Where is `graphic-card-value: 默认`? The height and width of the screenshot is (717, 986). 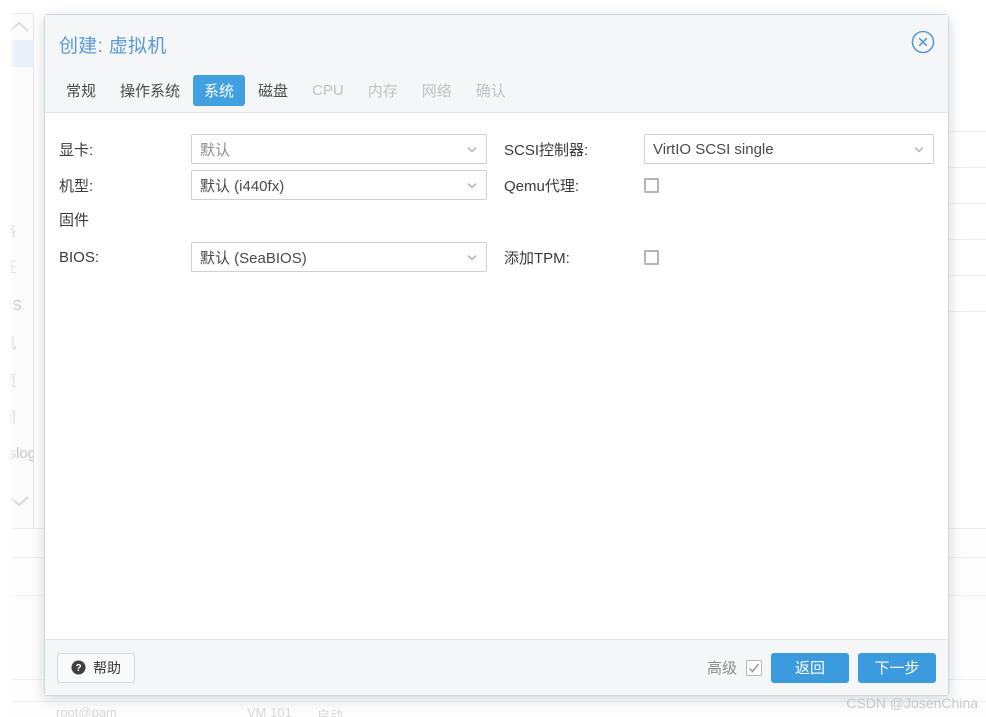 graphic-card-value: 默认 is located at coordinates (215, 150).